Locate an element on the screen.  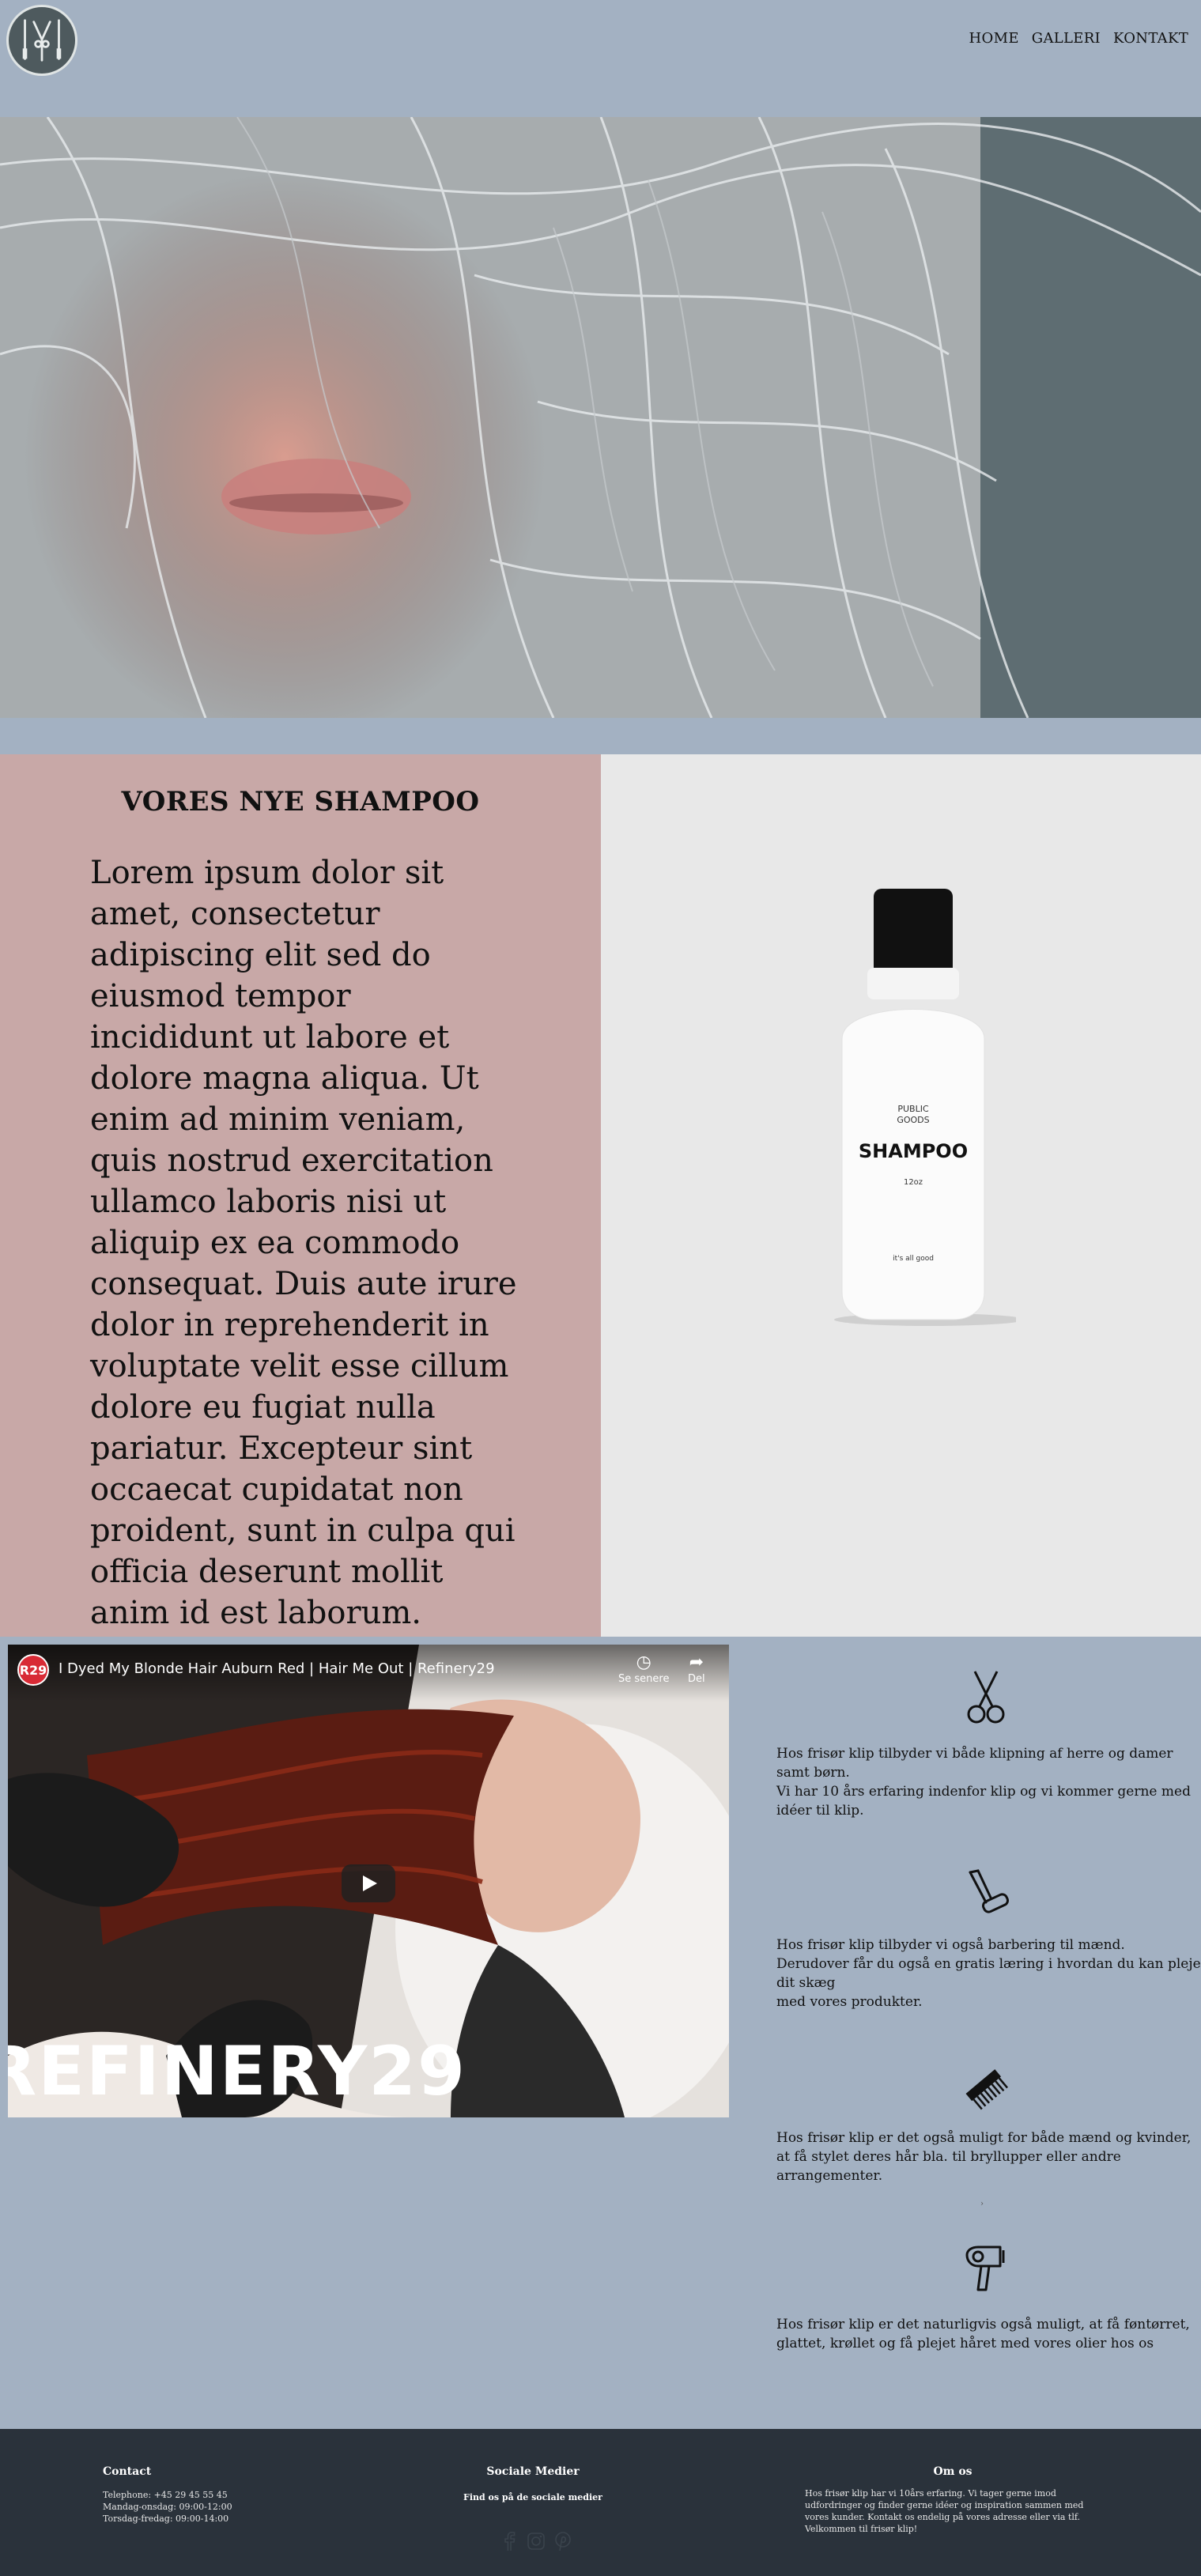
share-arrow-icon: ➦ is located at coordinates (696, 1662).